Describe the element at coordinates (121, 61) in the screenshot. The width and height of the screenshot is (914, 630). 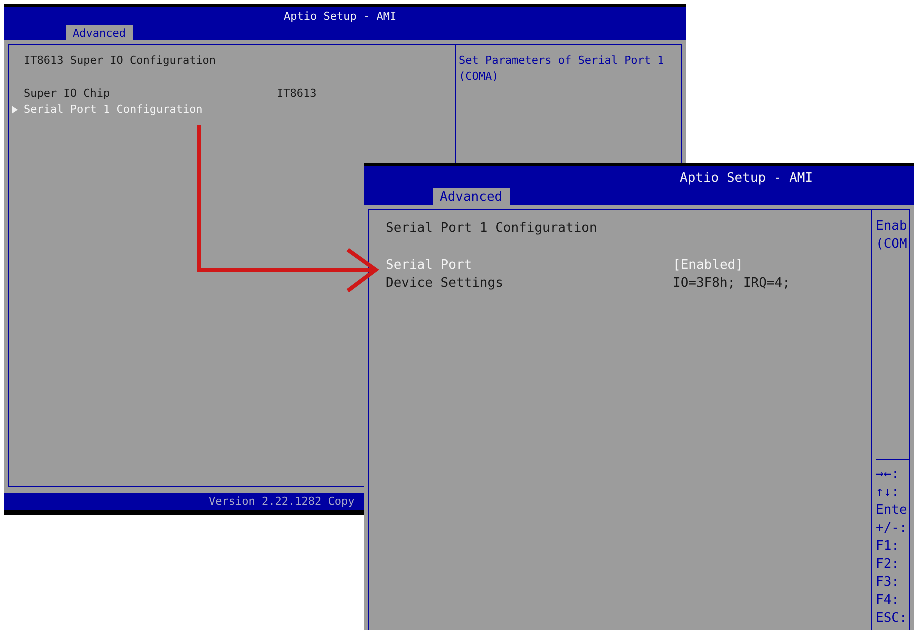
I see `section-heading: IT8613 Super IO Configuration` at that location.